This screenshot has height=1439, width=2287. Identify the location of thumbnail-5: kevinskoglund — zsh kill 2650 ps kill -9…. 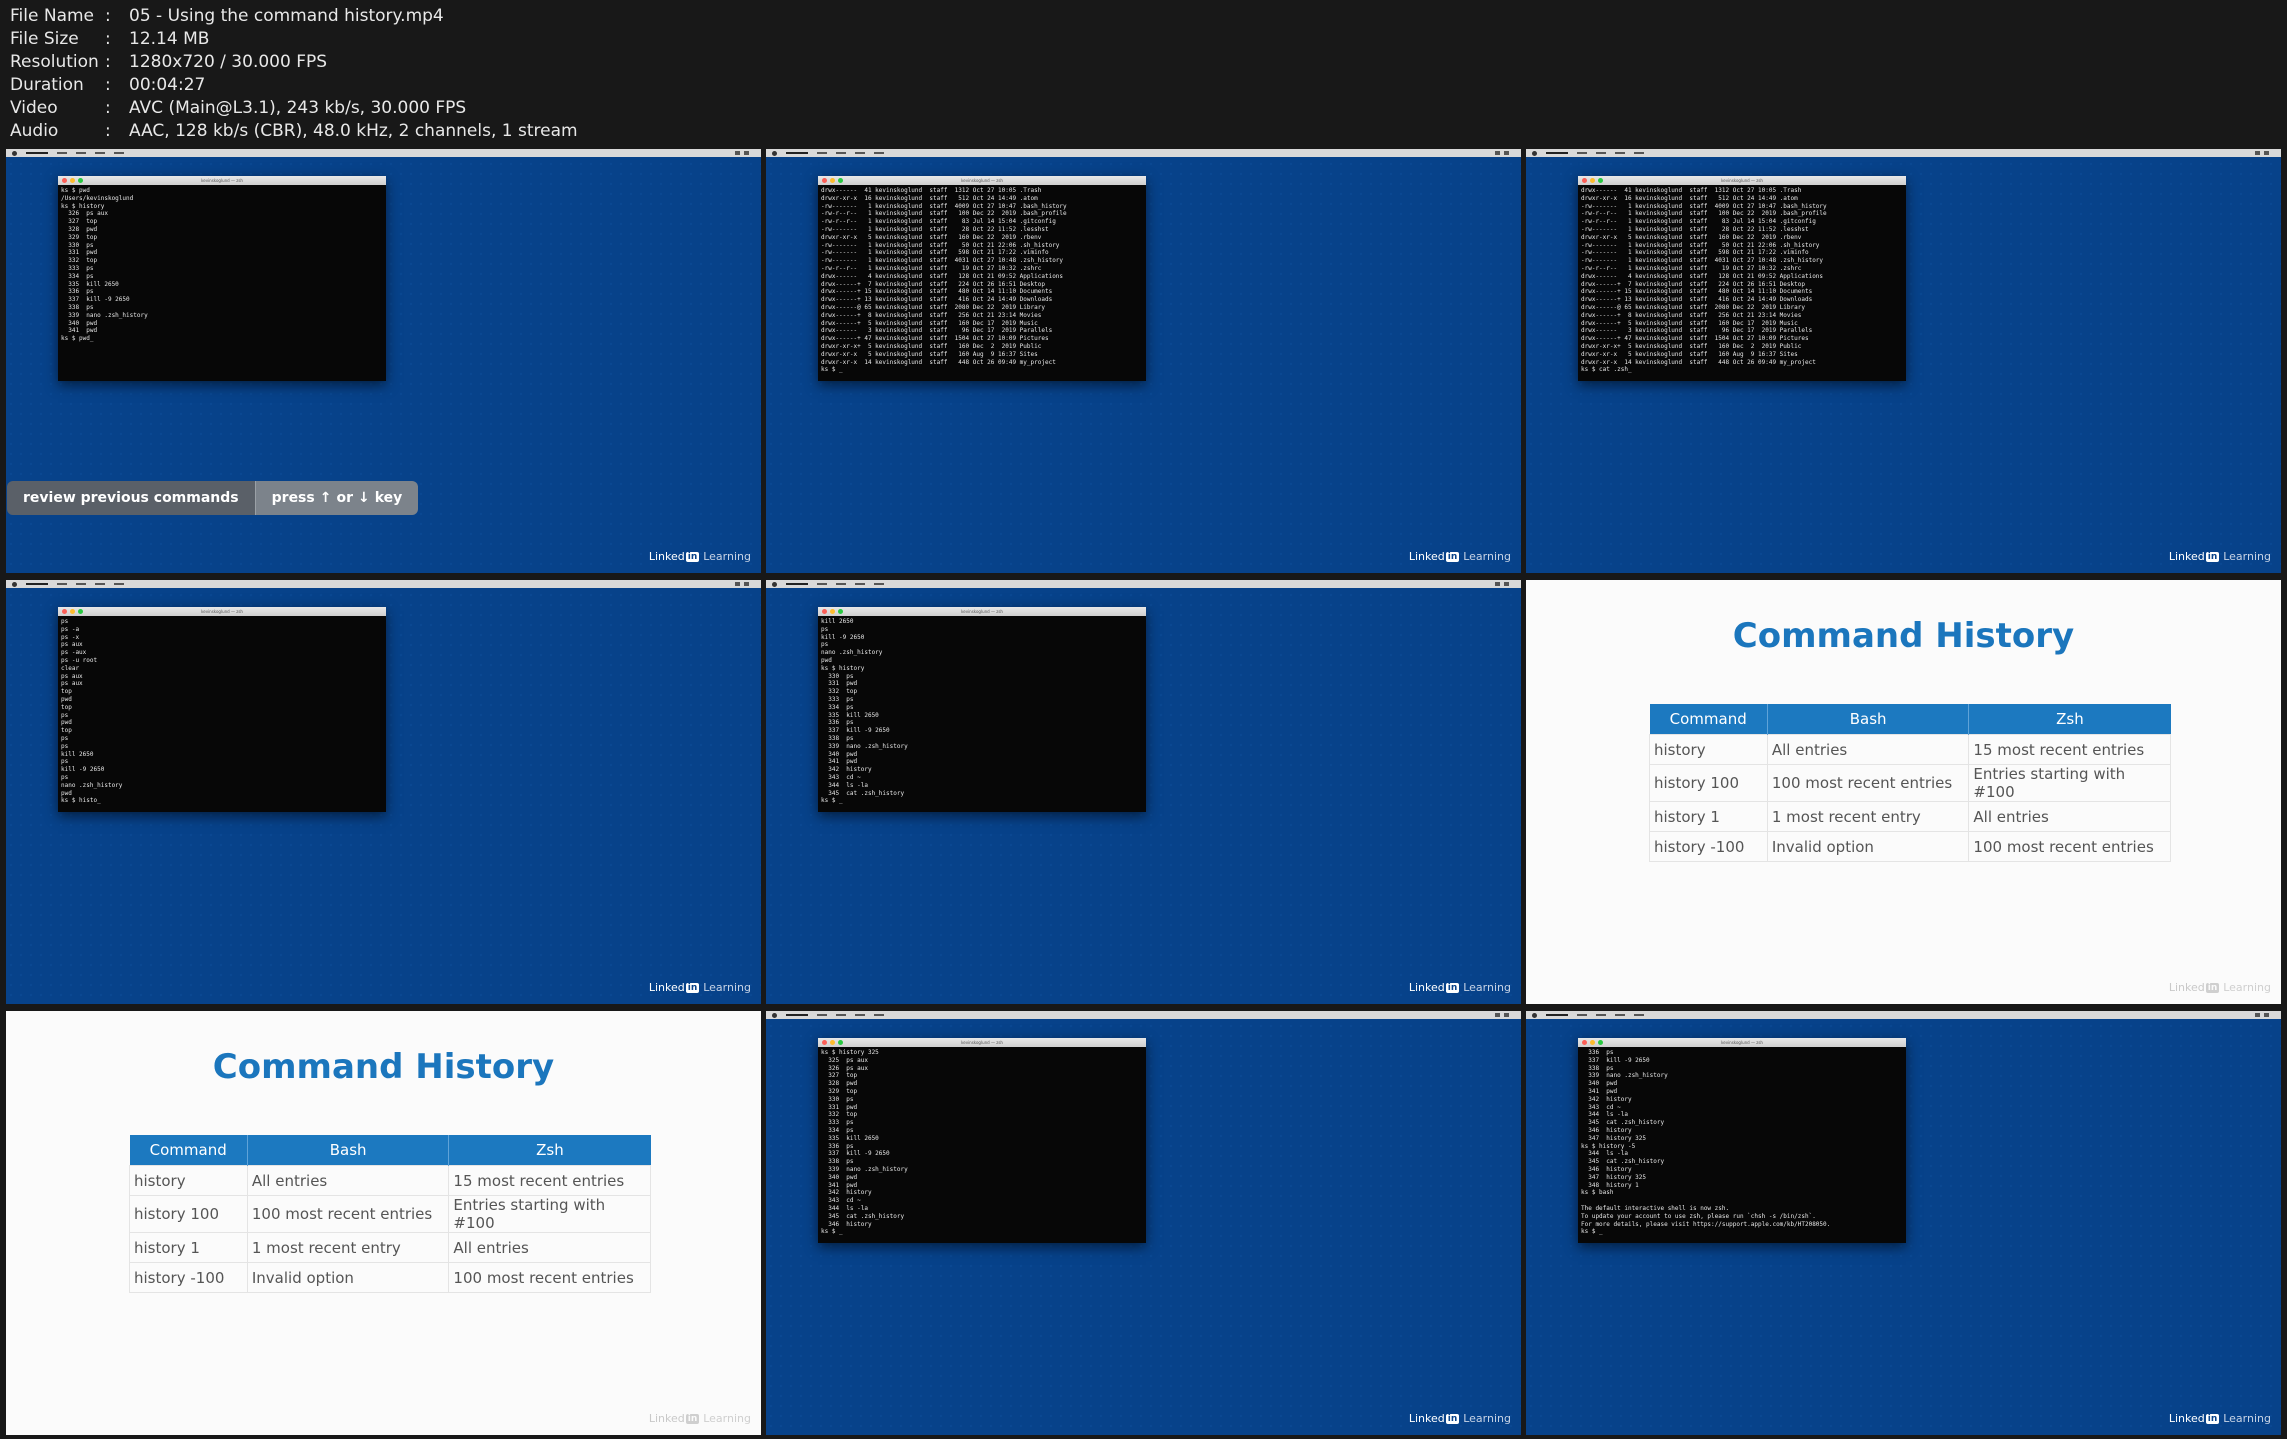
(1143, 792).